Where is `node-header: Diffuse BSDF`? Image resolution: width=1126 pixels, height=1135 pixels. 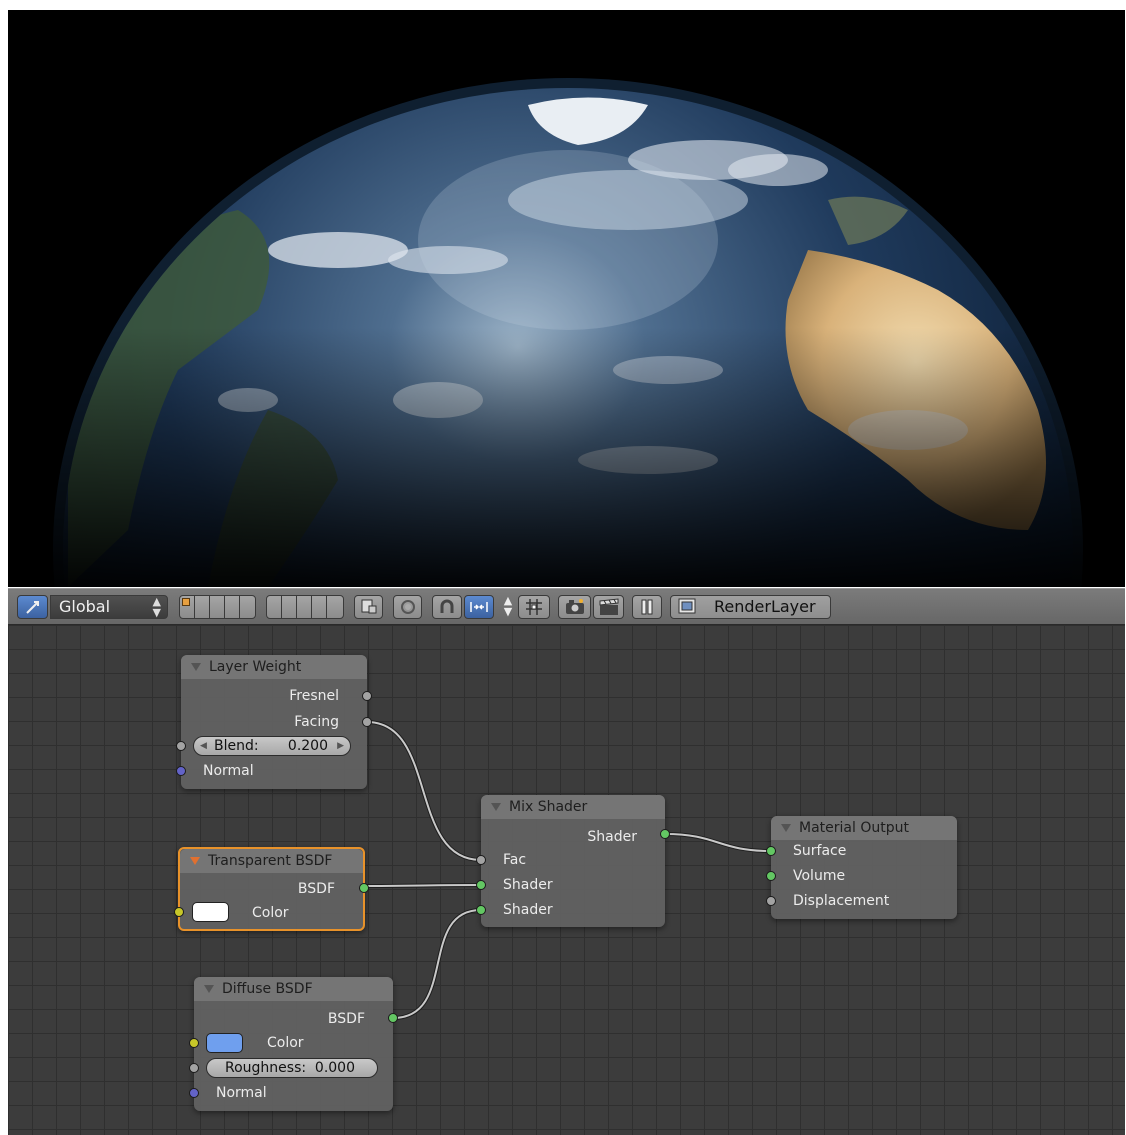 node-header: Diffuse BSDF is located at coordinates (293, 989).